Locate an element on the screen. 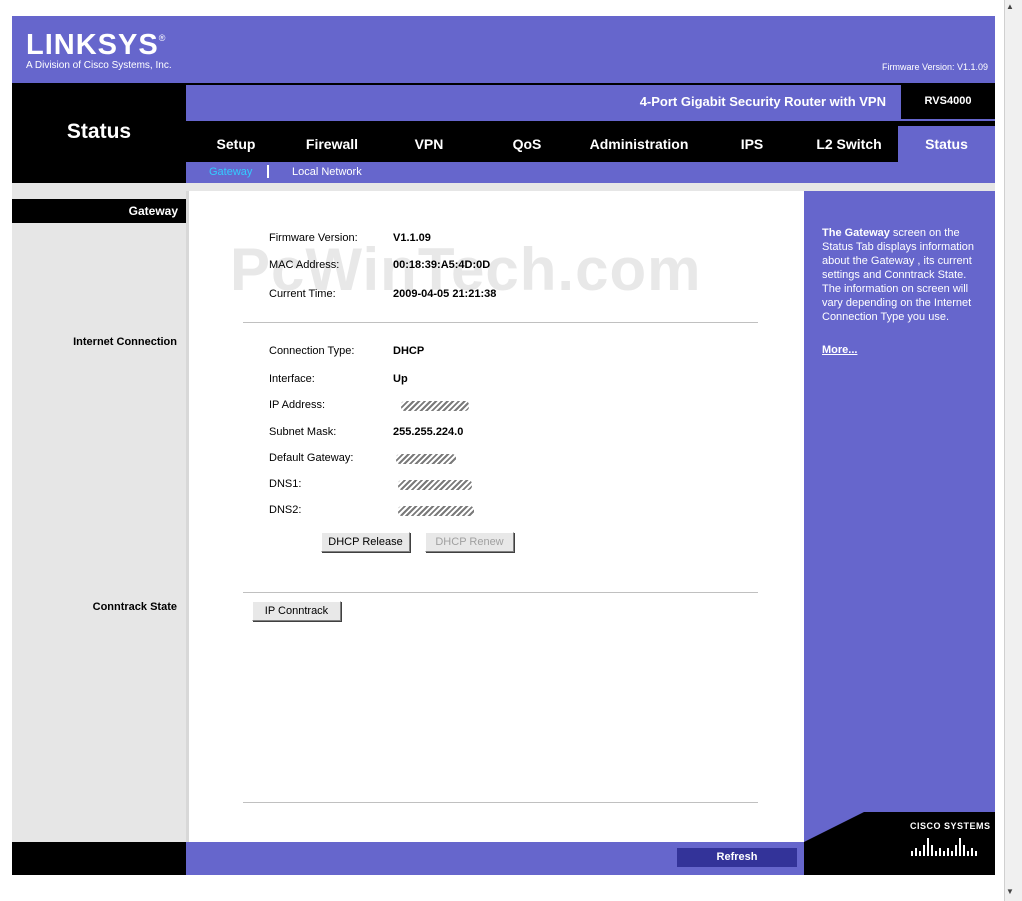  dhcp-release-button: DHCP Release is located at coordinates (365, 542).